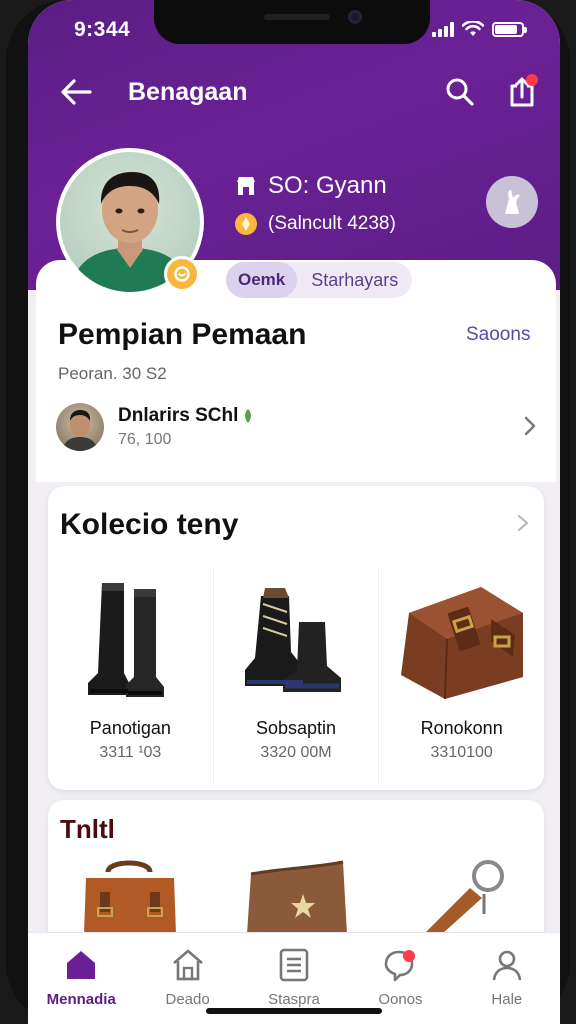 Image resolution: width=576 pixels, height=1024 pixels. I want to click on bunny-button, so click(512, 202).